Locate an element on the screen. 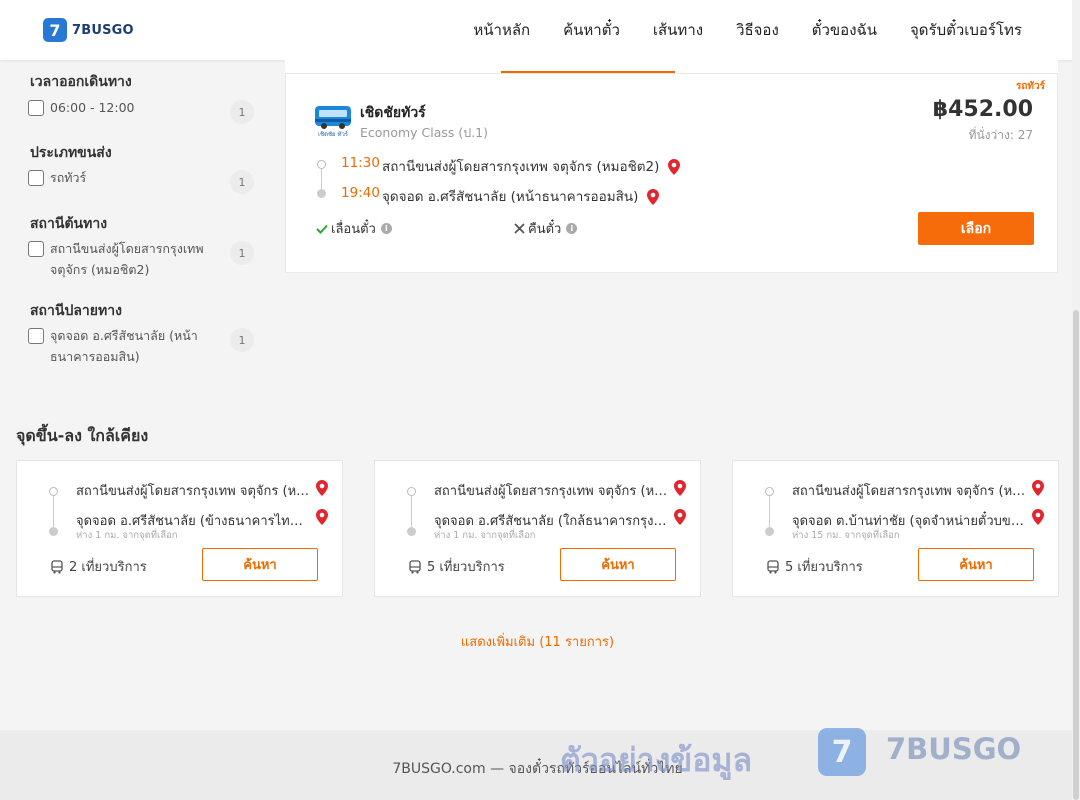 The width and height of the screenshot is (1080, 800). scrollbar-track is located at coordinates (1076, 400).